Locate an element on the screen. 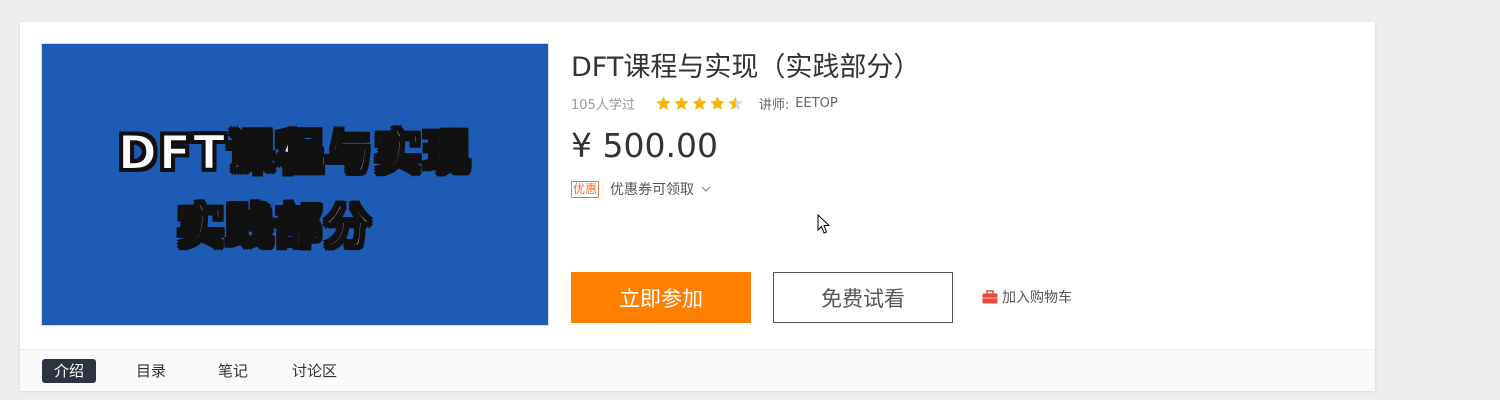 The image size is (1500, 400). chevron-down-icon is located at coordinates (706, 189).